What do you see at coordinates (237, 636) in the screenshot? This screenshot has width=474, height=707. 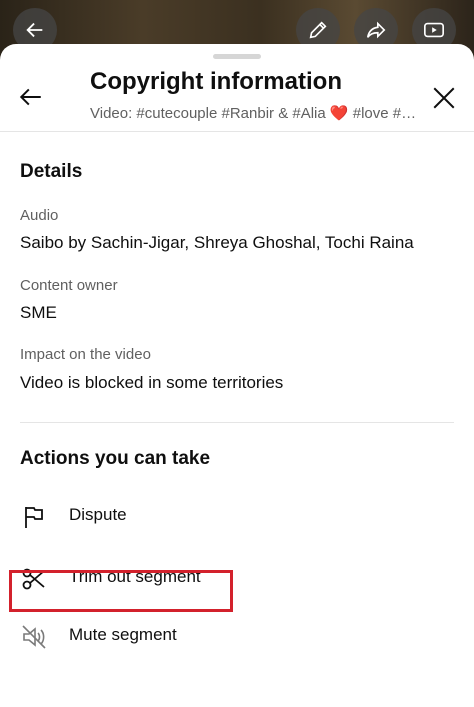 I see `mute-segment-action: Mute segment` at bounding box center [237, 636].